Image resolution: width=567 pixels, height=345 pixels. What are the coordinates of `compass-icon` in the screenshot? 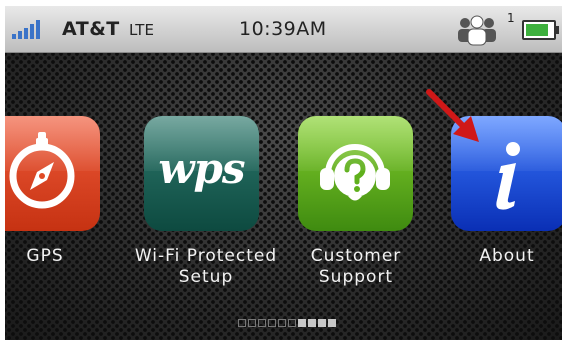 It's located at (42, 170).